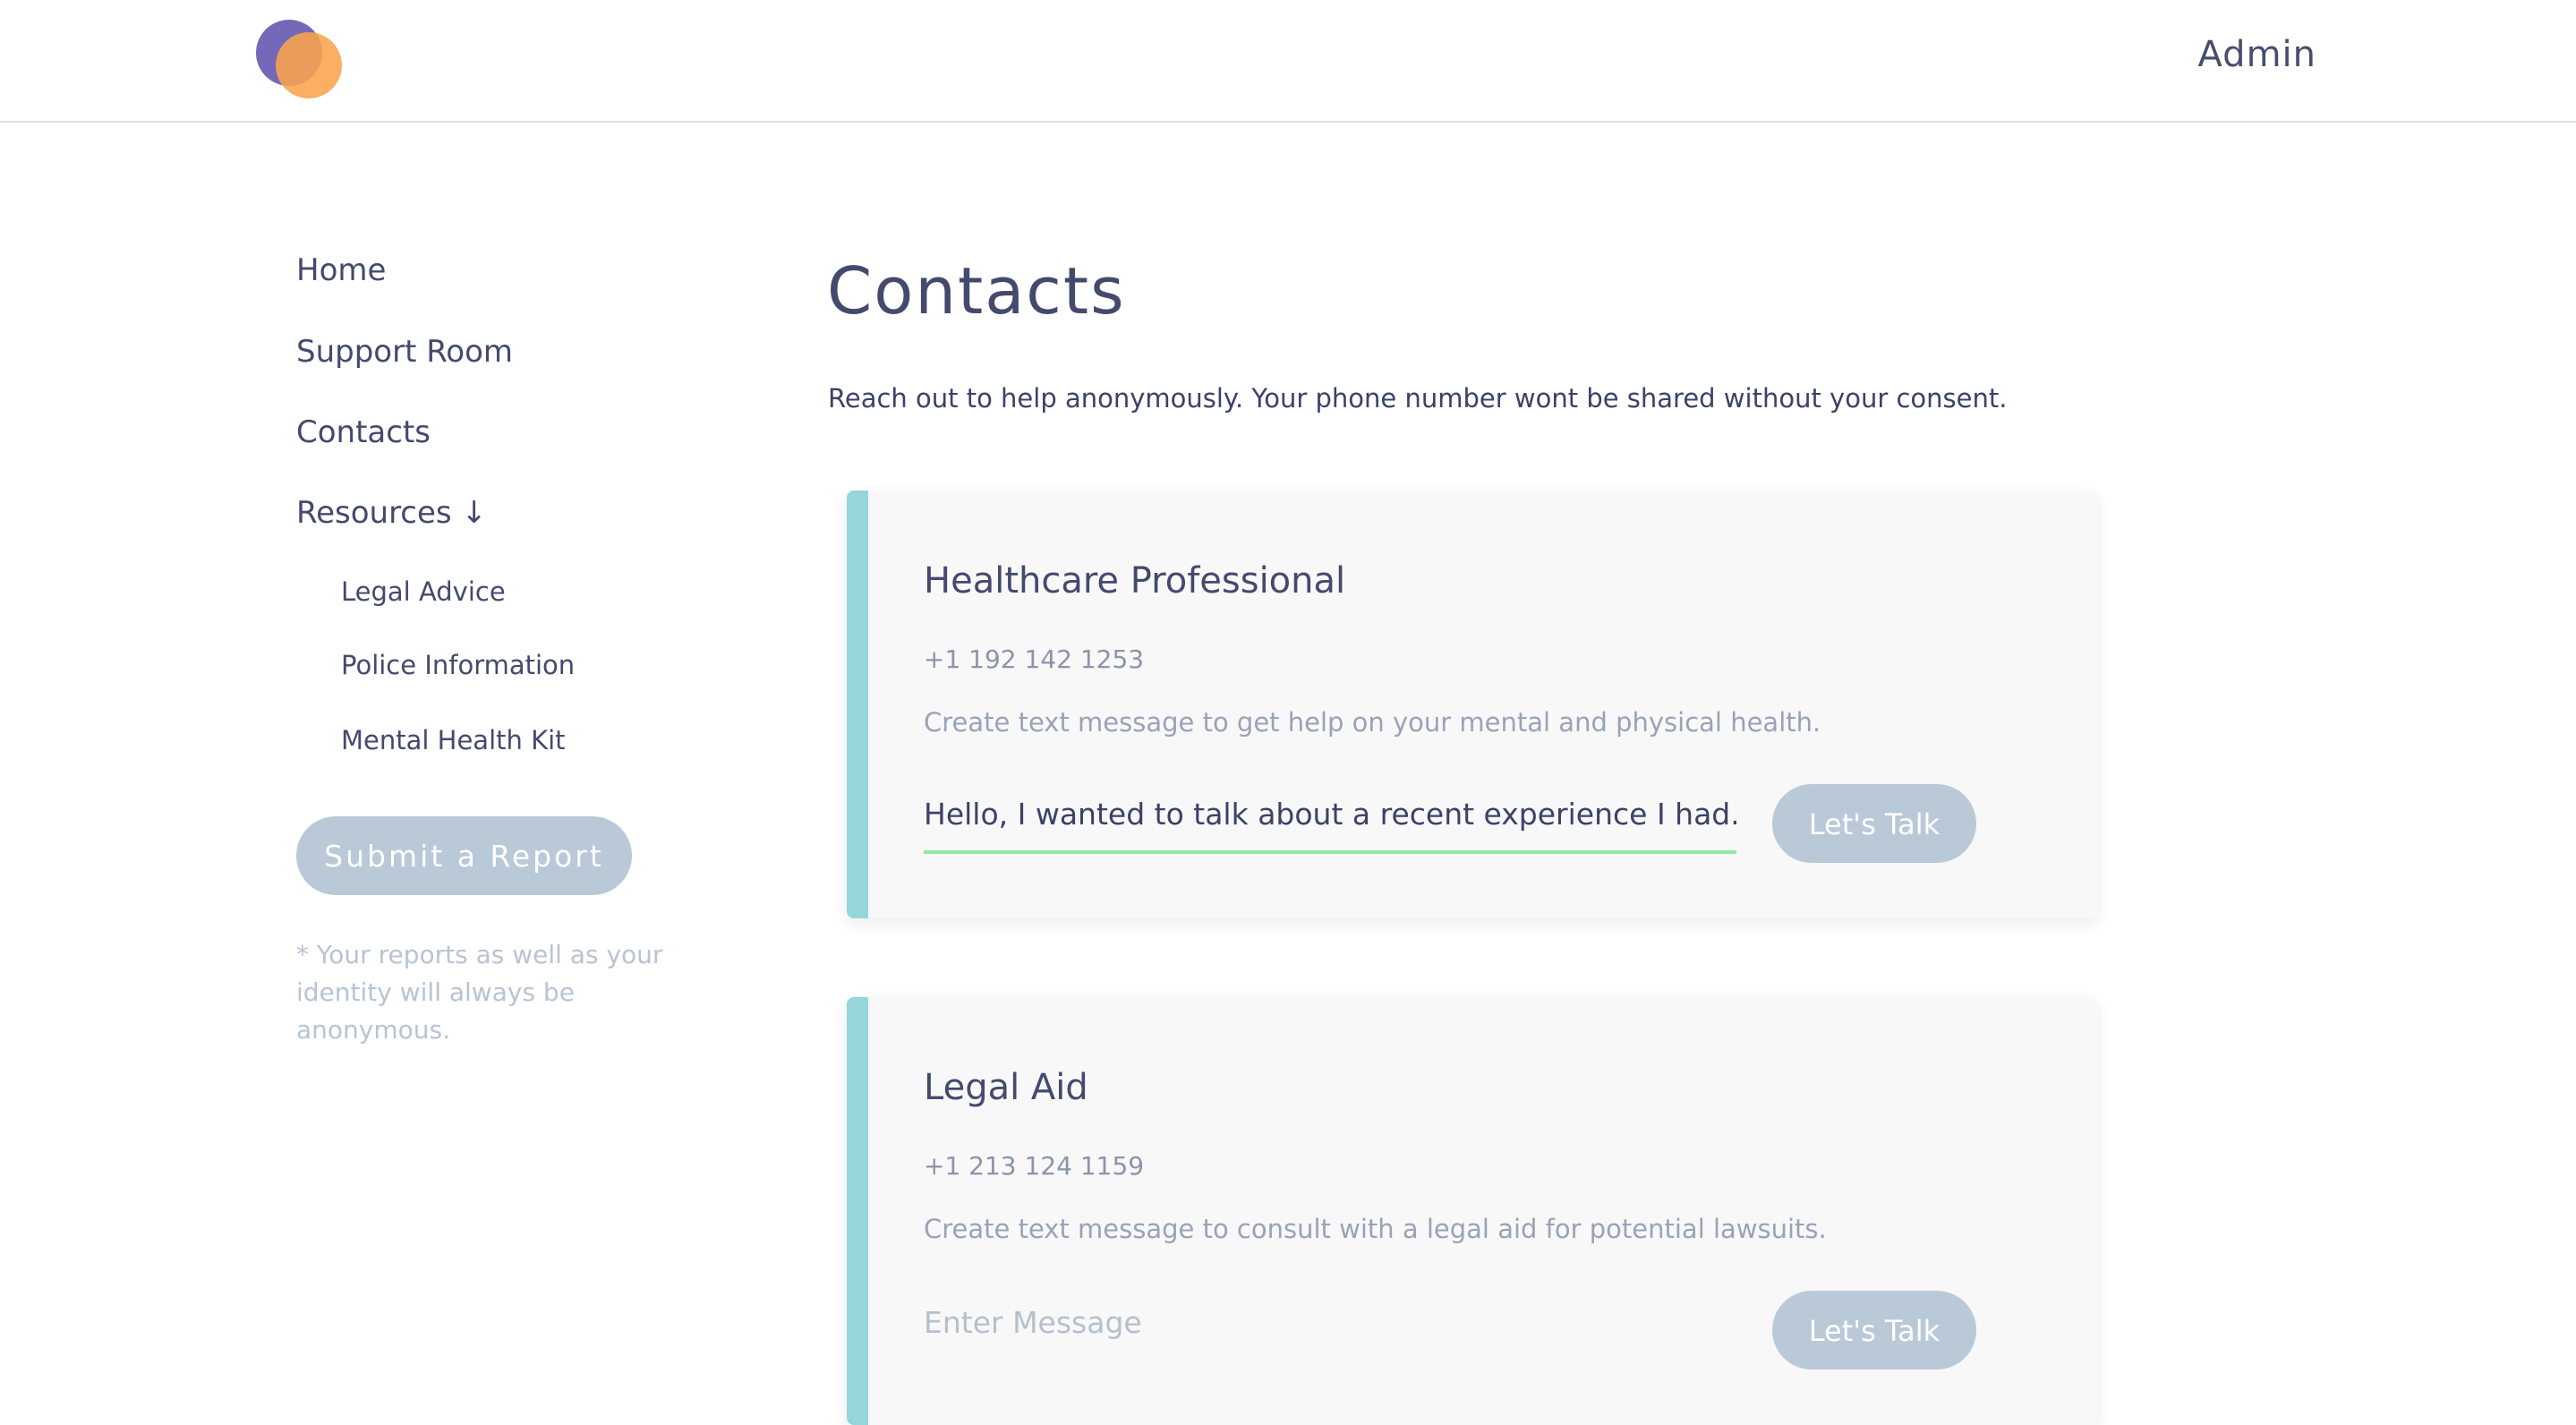 Image resolution: width=2576 pixels, height=1425 pixels. Describe the element at coordinates (404, 352) in the screenshot. I see `sidebar-item-support-room: Support Room` at that location.